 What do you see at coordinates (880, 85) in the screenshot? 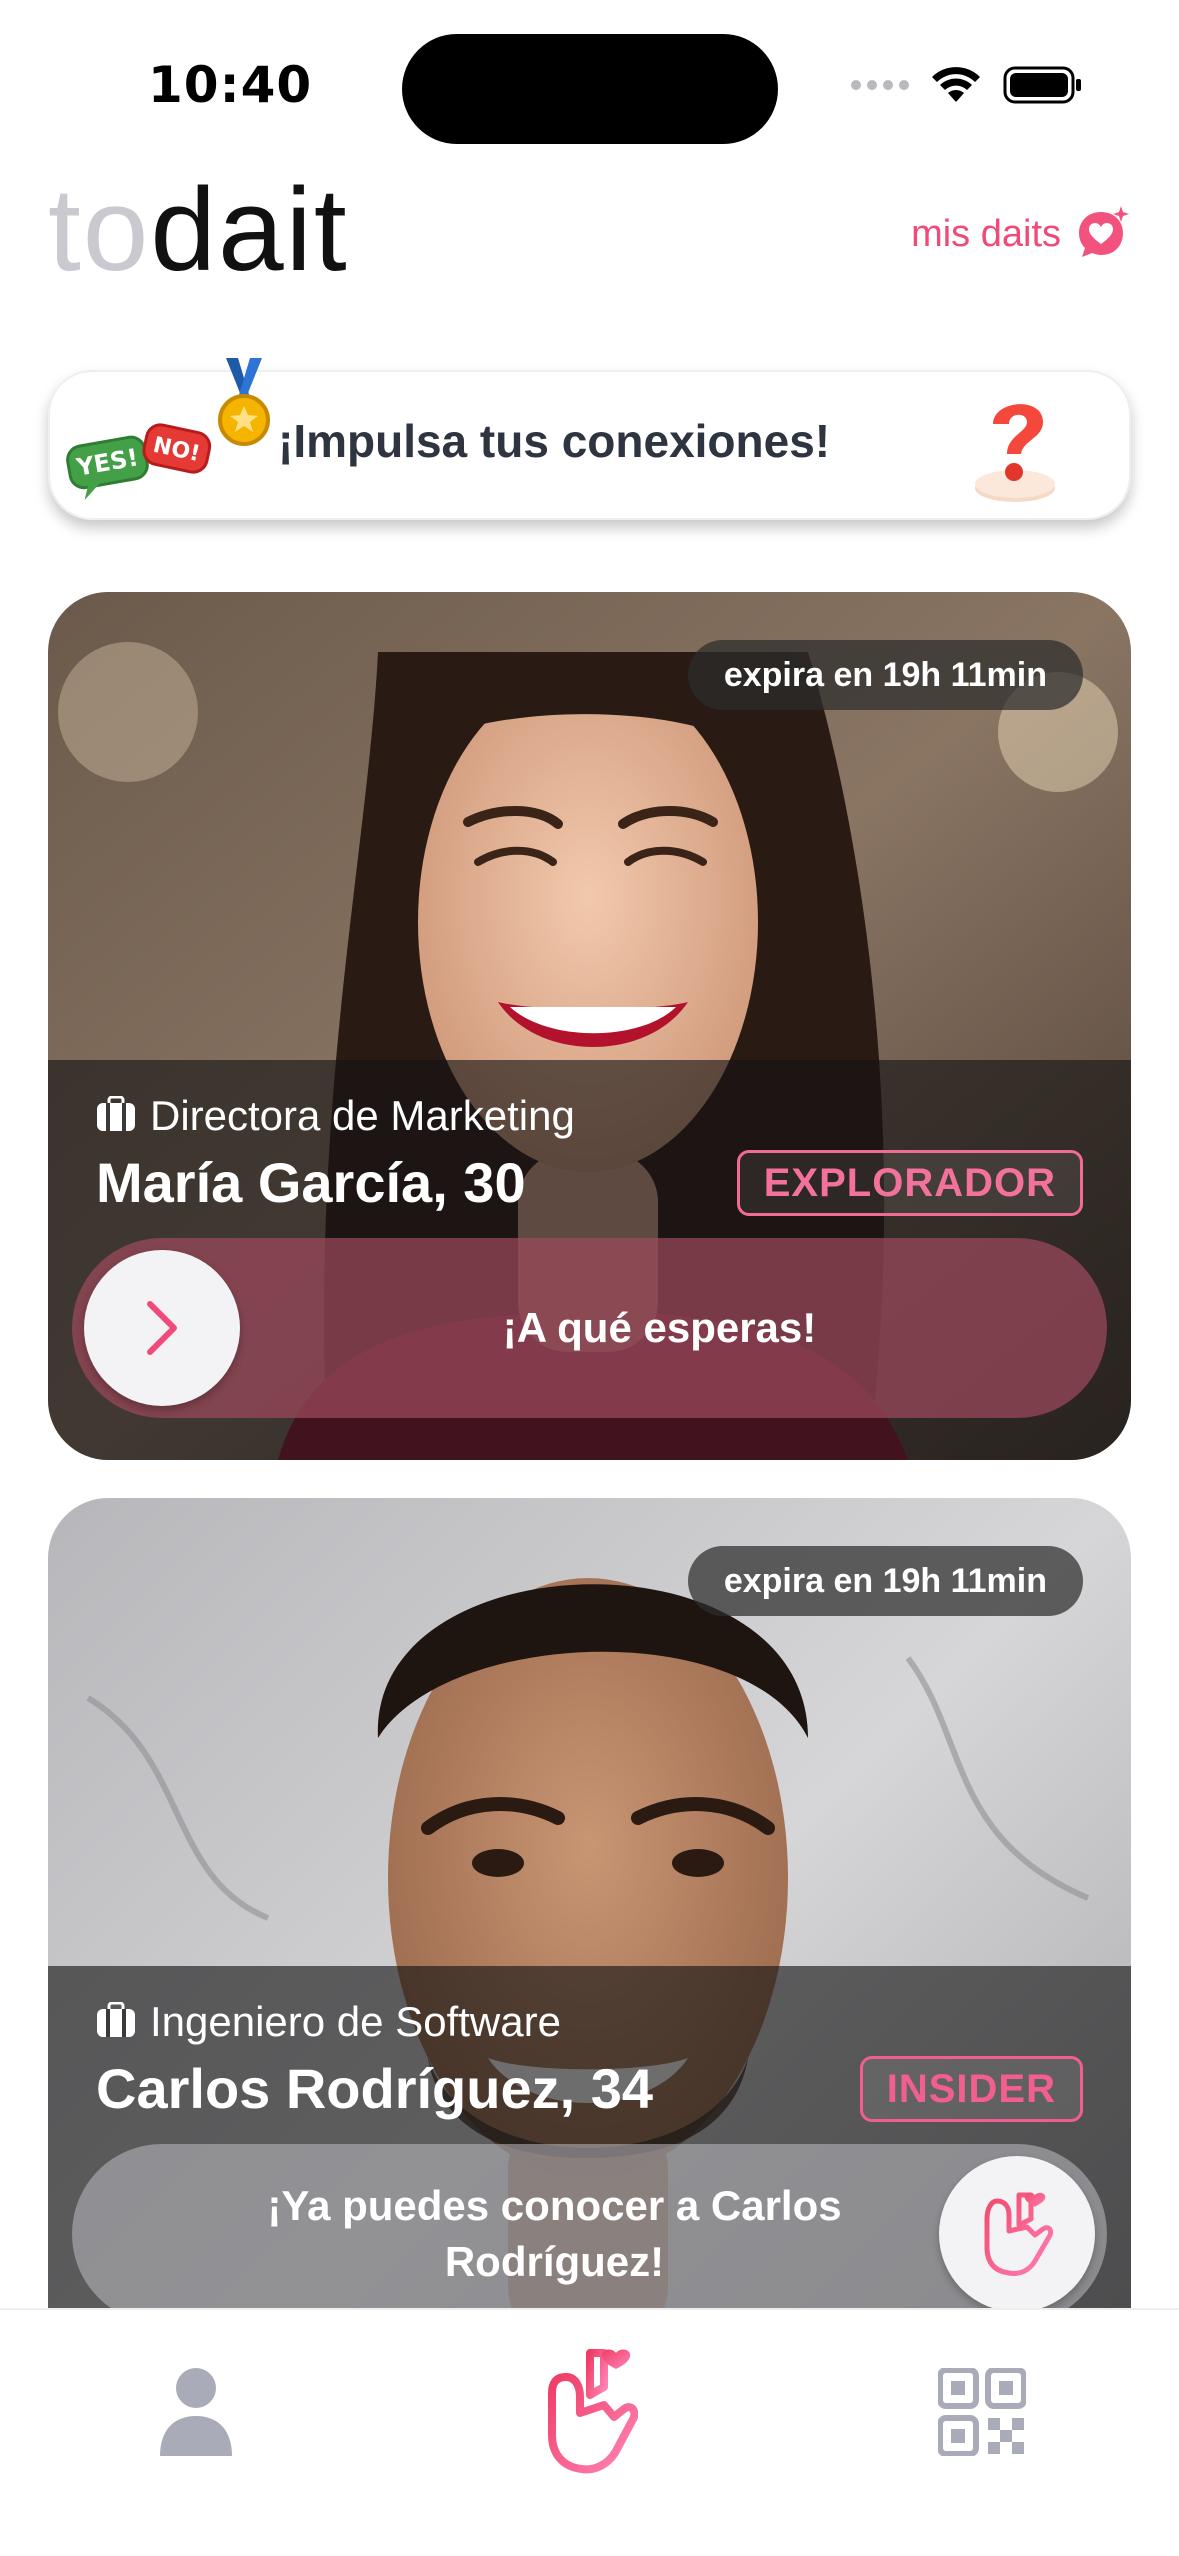
I see `cellular-signal-icon` at bounding box center [880, 85].